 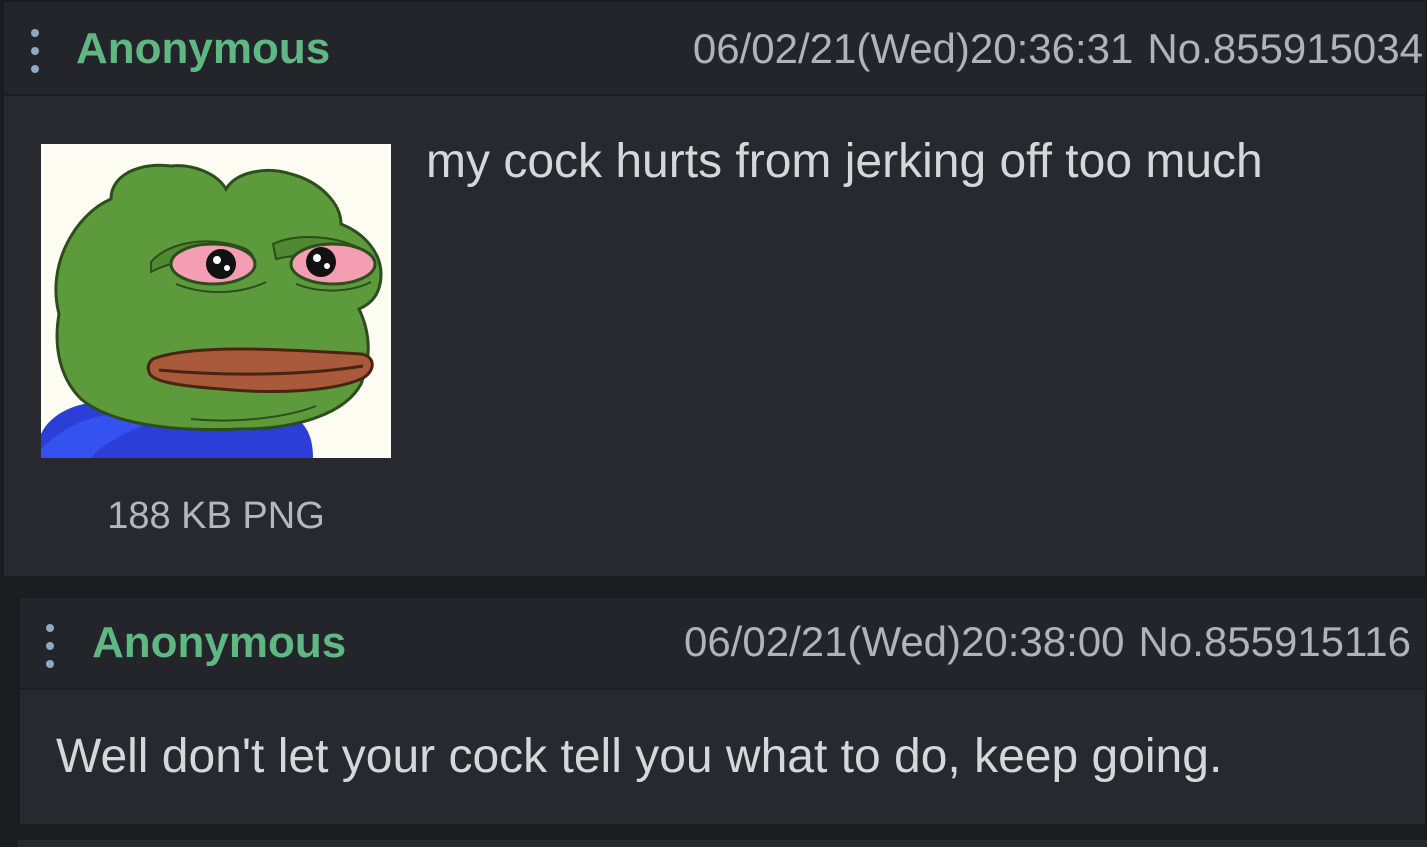 I want to click on sad-frog-image, so click(x=216, y=301).